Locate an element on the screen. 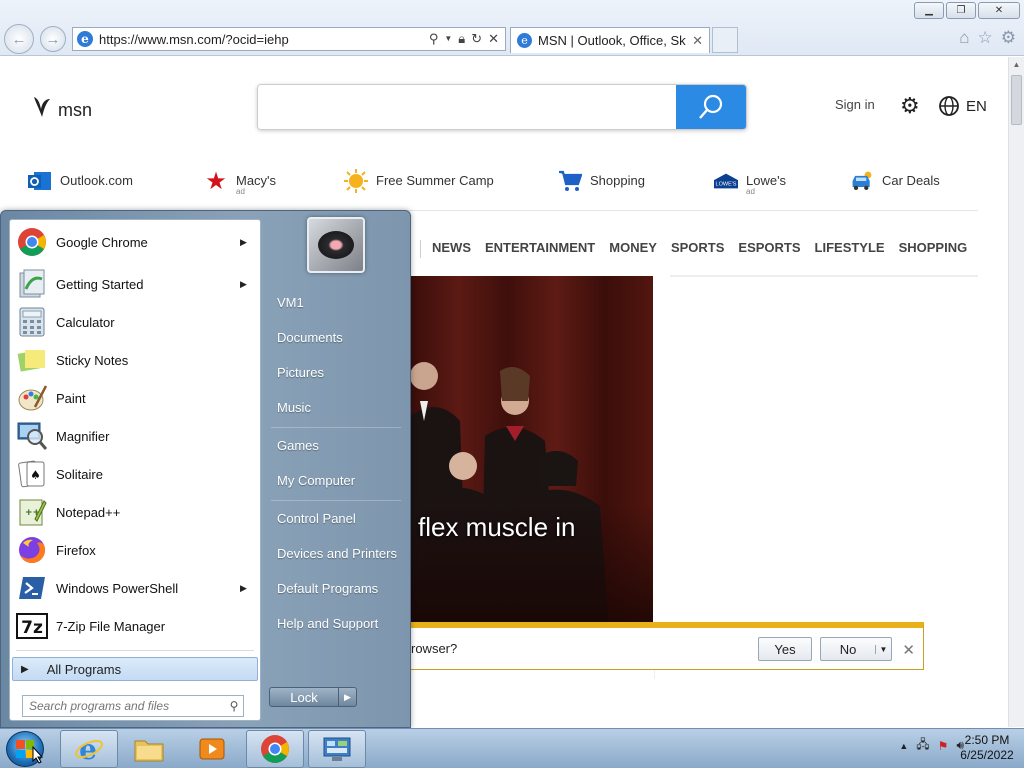  msn-logo: msn is located at coordinates (61, 110).